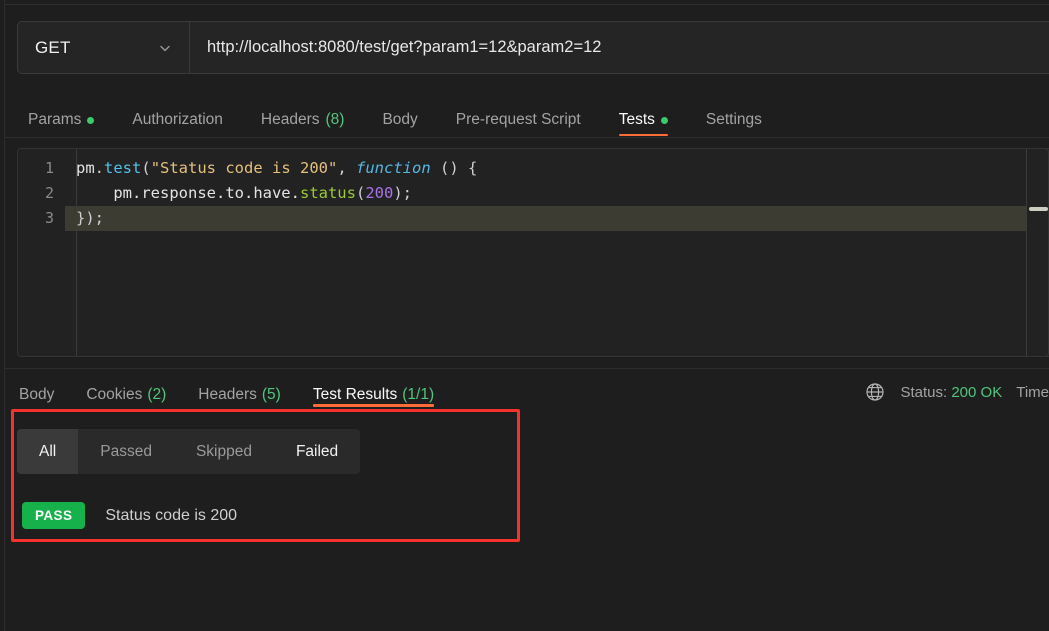 The image size is (1049, 631). I want to click on tab-params-label: Params, so click(55, 119).